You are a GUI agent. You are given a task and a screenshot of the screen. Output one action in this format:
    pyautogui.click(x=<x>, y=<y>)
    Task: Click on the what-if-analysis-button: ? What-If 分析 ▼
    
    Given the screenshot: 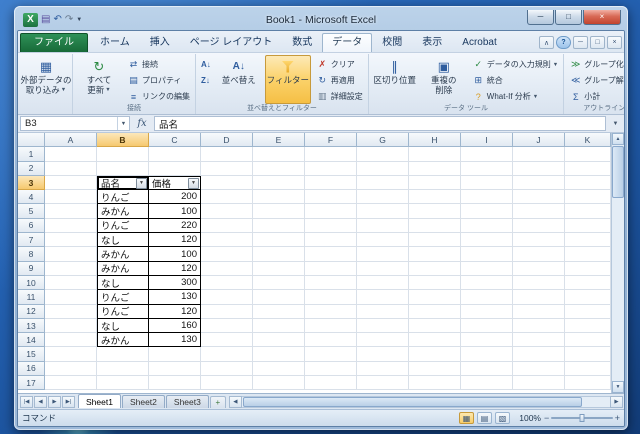 What is the action you would take?
    pyautogui.click(x=515, y=96)
    